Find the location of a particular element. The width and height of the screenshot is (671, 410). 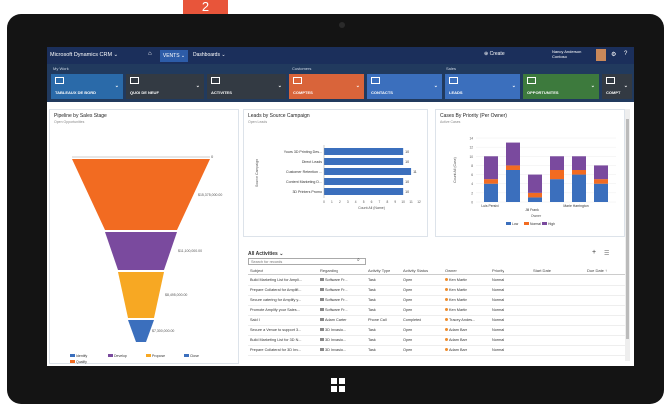

grid-view-icon: ☰ is located at coordinates (606, 253).